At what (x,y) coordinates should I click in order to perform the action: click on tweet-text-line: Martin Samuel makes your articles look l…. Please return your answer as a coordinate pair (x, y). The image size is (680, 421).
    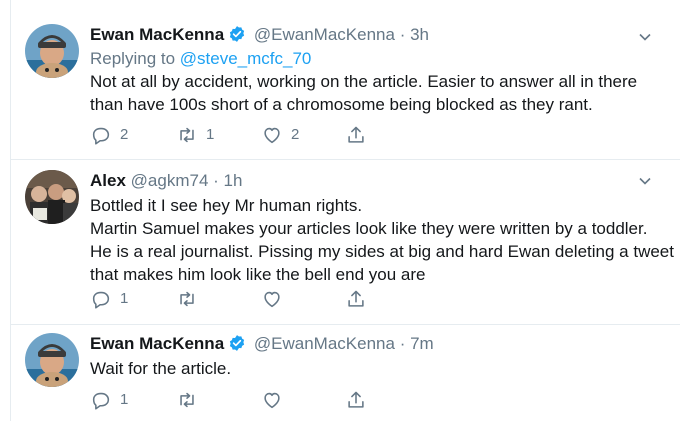
    Looking at the image, I should click on (369, 228).